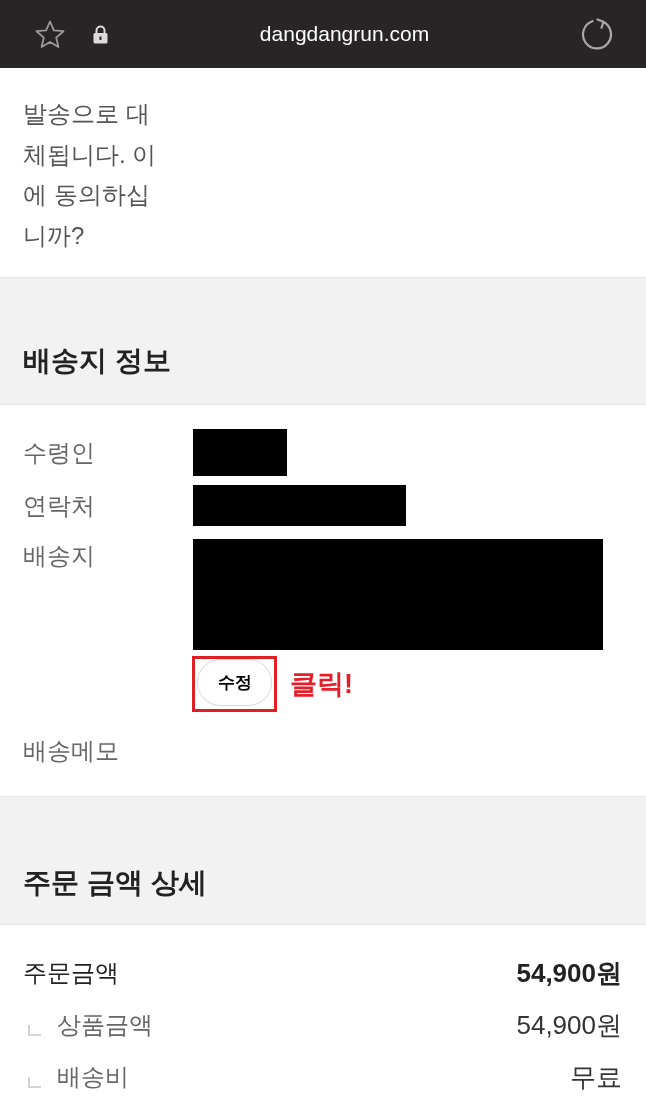 This screenshot has width=646, height=1112. What do you see at coordinates (59, 506) in the screenshot?
I see `field-label: 연락처` at bounding box center [59, 506].